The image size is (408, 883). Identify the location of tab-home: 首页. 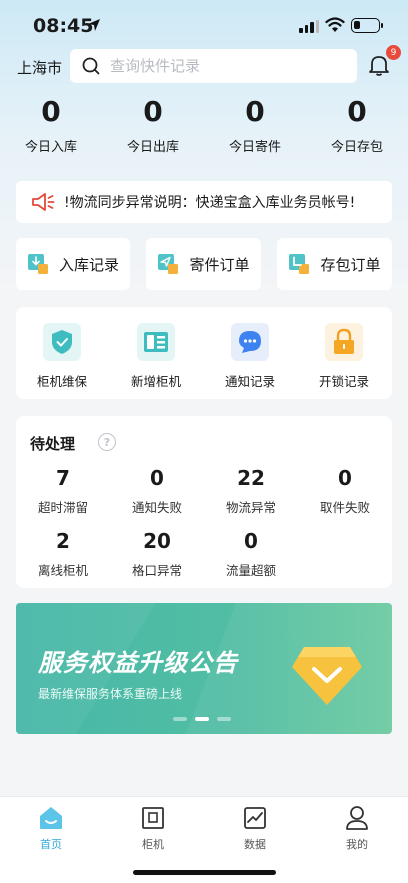
(51, 828).